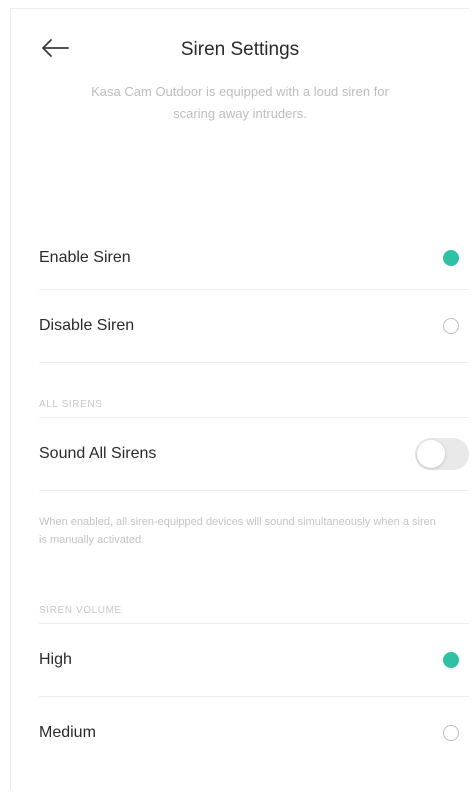  What do you see at coordinates (431, 454) in the screenshot?
I see `toggle-knob` at bounding box center [431, 454].